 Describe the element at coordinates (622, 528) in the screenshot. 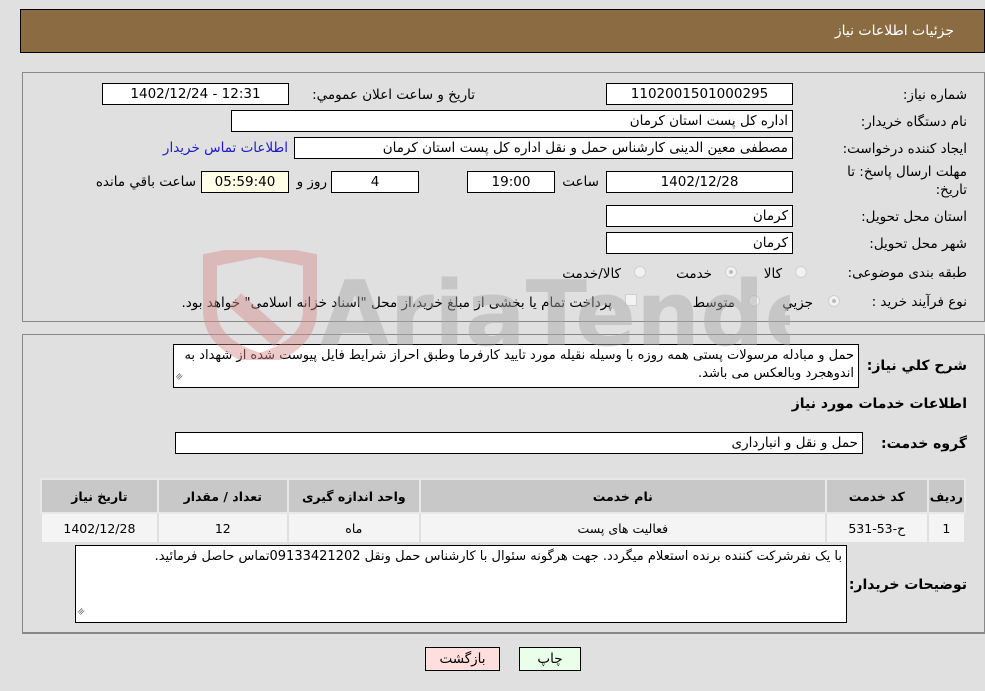

I see `cell-service-name: فعاليت های پست` at that location.